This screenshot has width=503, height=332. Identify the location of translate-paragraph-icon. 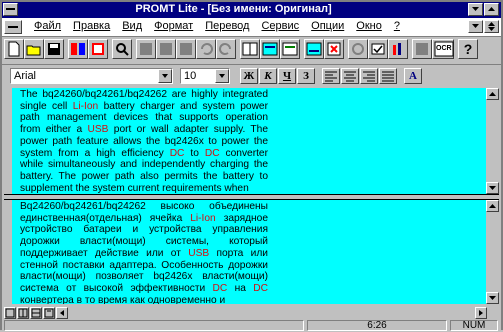
(290, 49).